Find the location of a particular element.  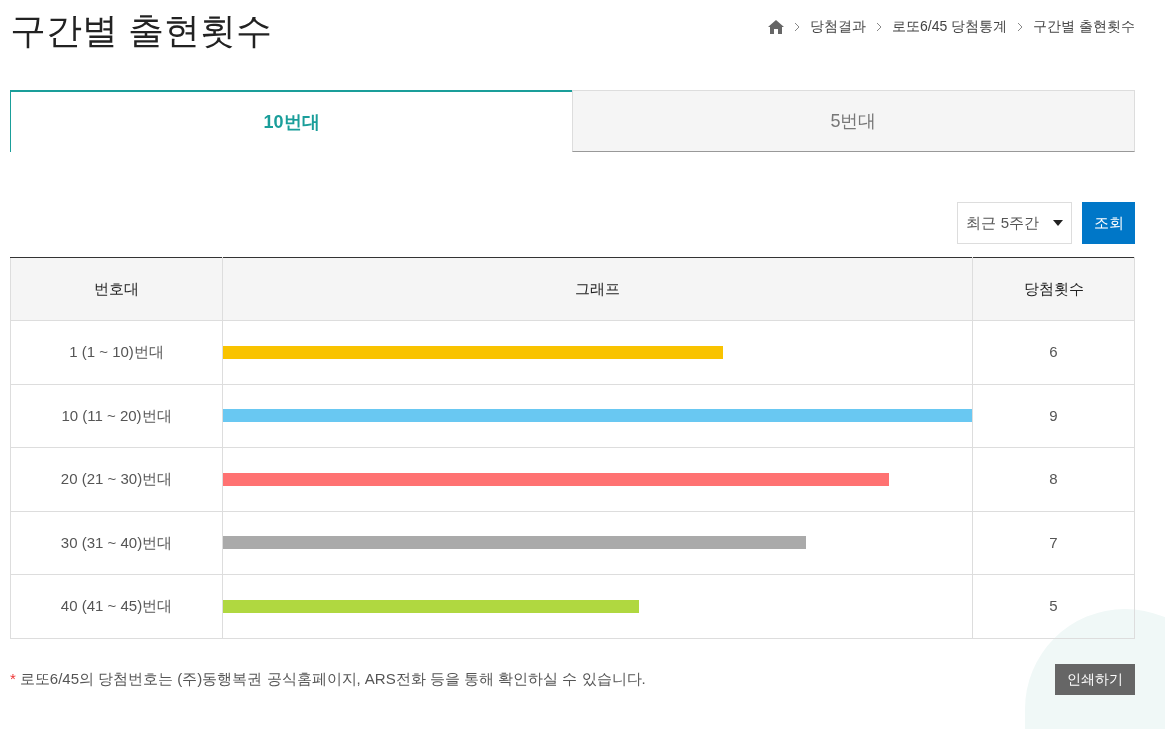

table-cell: 8 is located at coordinates (1053, 479).